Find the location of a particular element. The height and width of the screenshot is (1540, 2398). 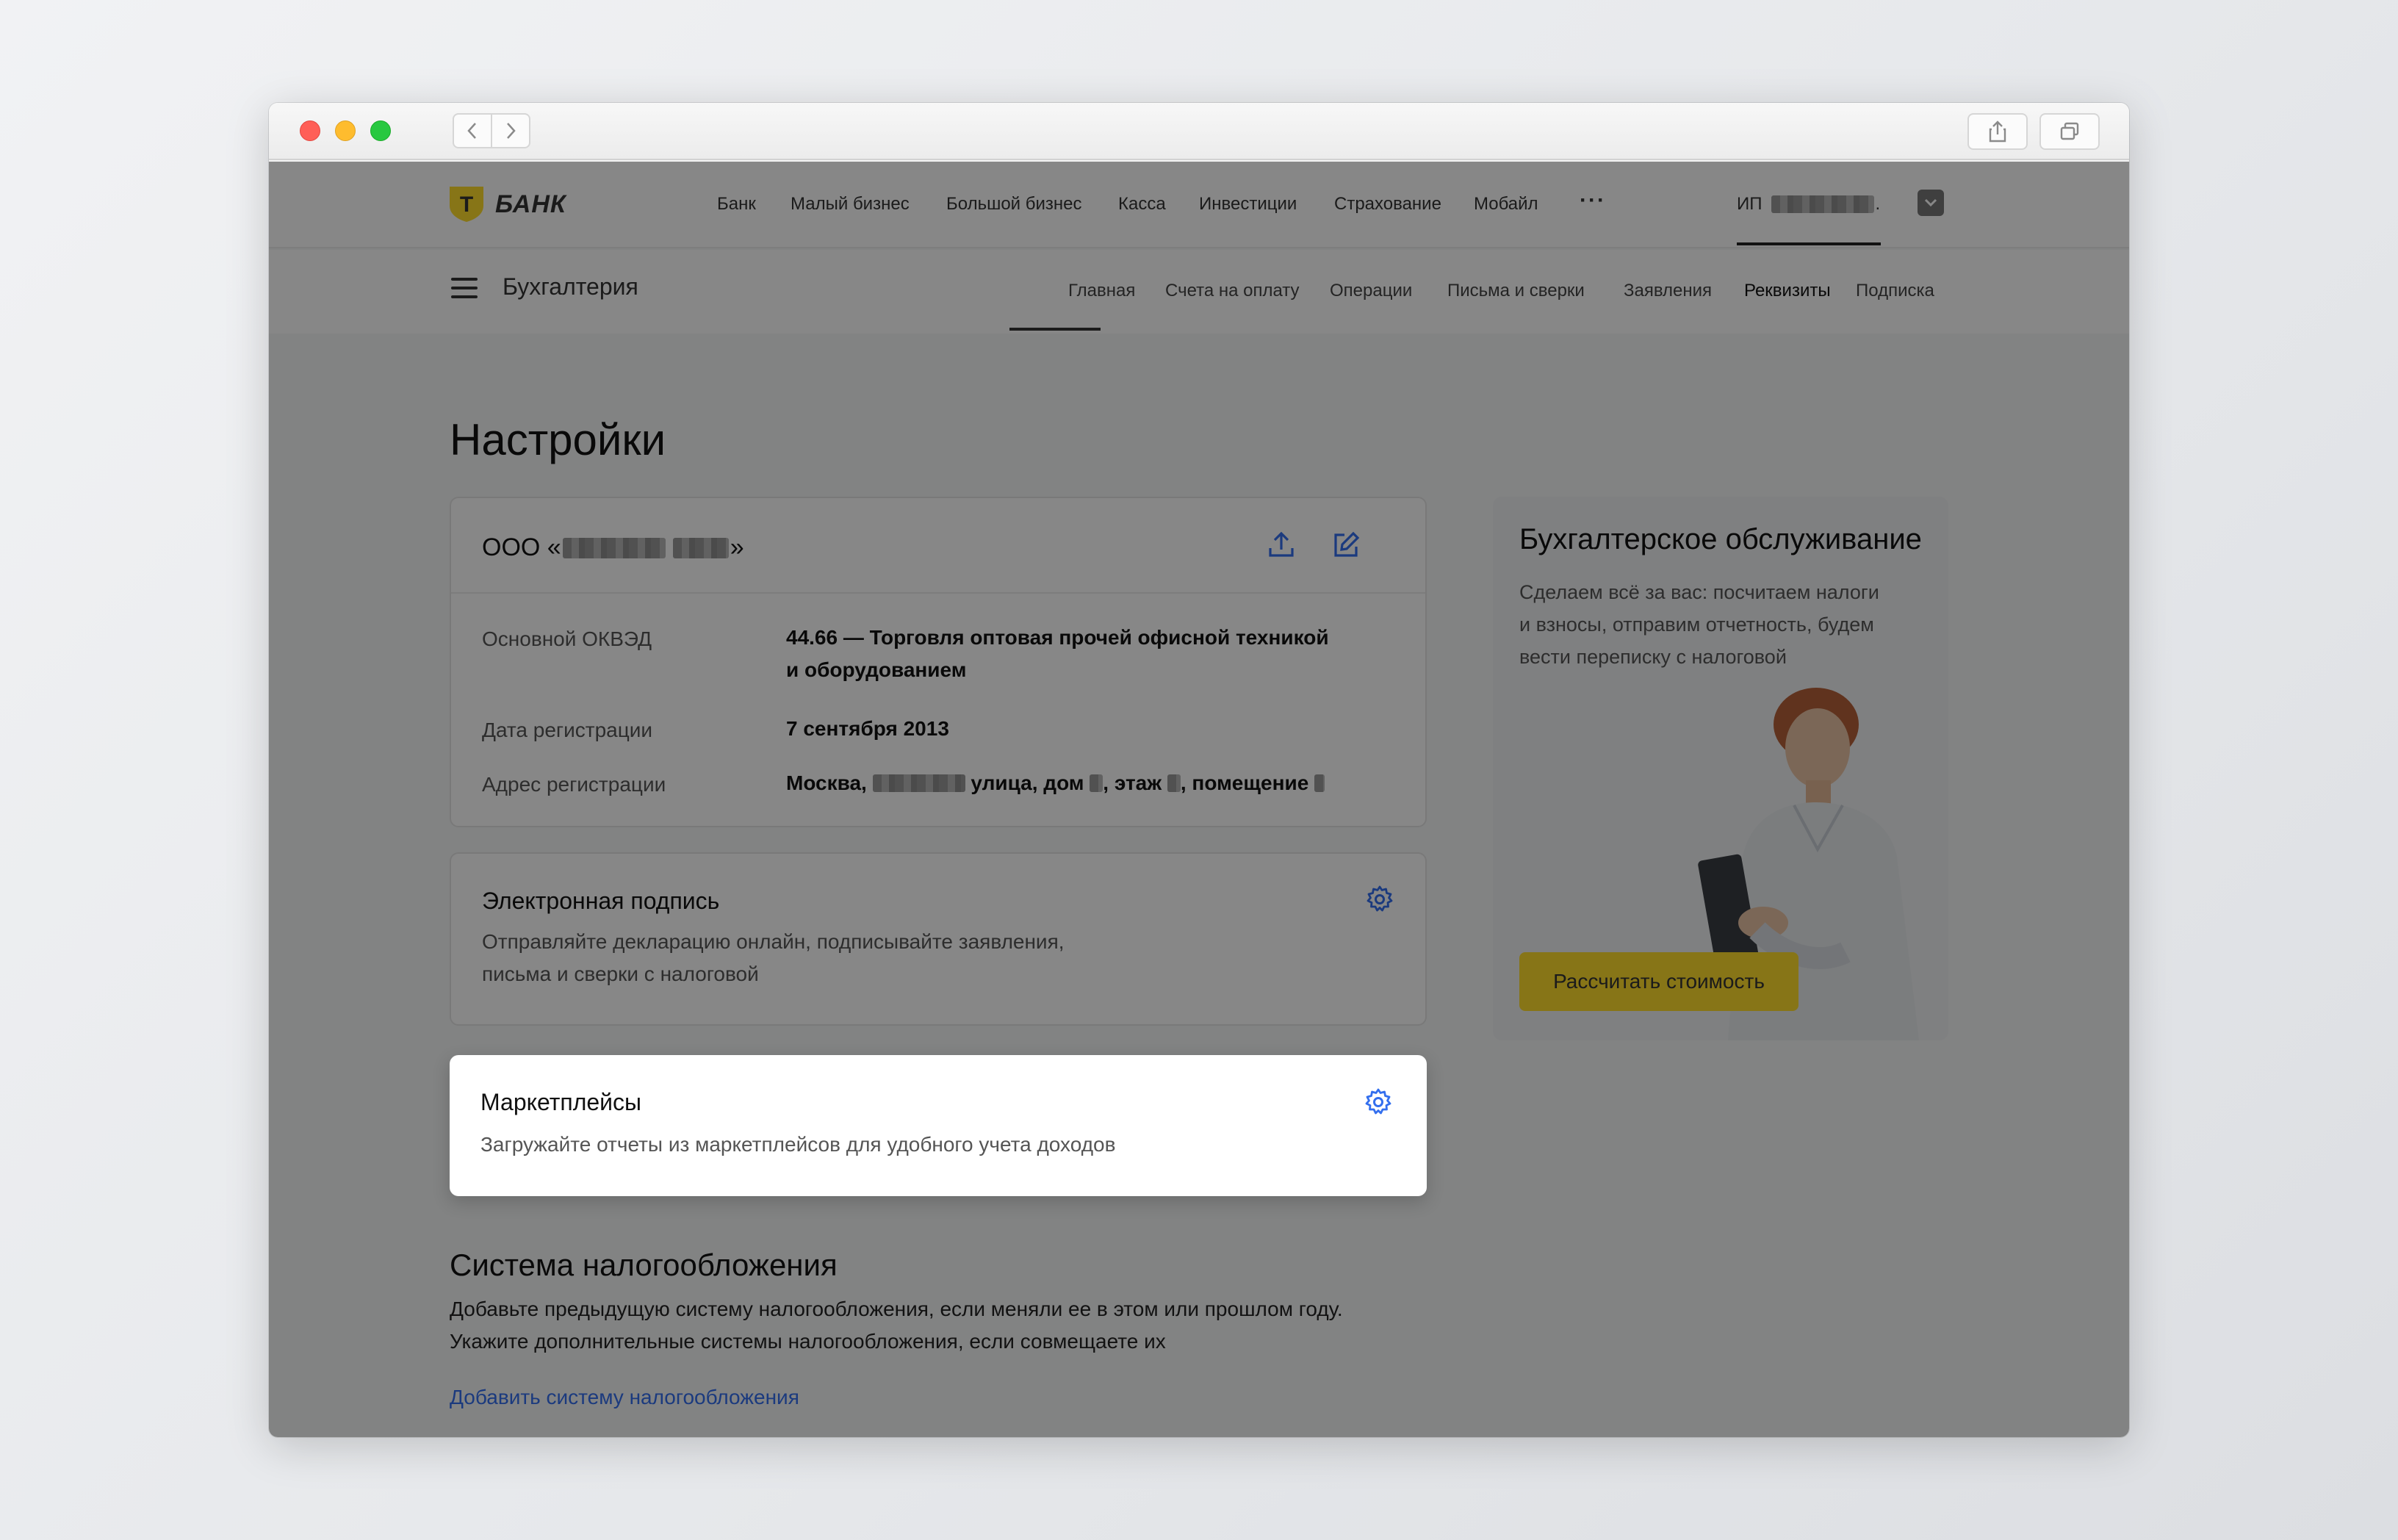

minimize-window-button is located at coordinates (345, 130).